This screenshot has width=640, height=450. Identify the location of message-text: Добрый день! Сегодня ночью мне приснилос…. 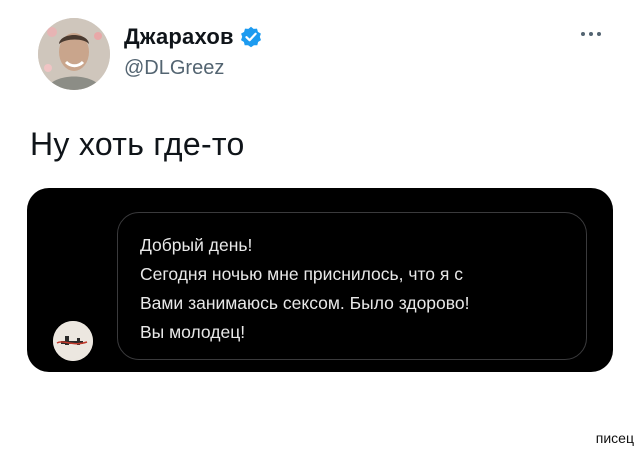
(304, 289).